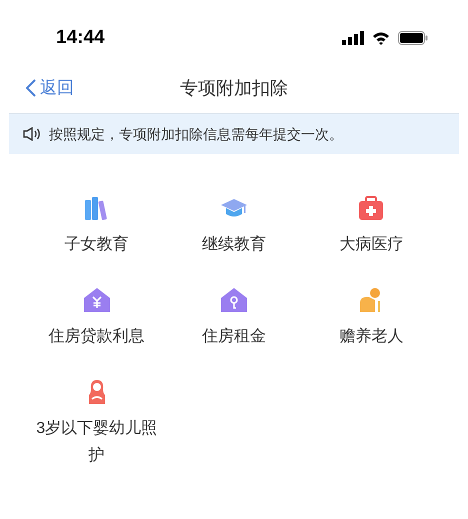  Describe the element at coordinates (196, 134) in the screenshot. I see `notice-text: 按照规定，专项附加扣除信息需每年提交一次。` at that location.